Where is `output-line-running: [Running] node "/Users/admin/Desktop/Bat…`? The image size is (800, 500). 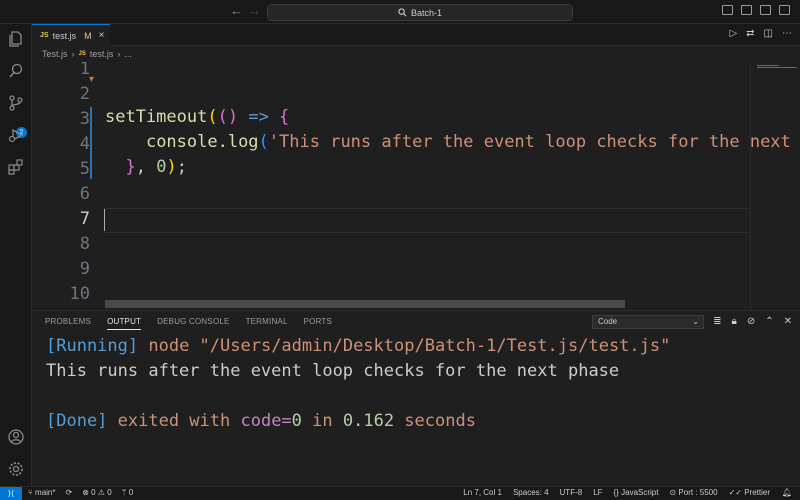
output-line-running: [Running] node "/Users/admin/Desktop/Bat… is located at coordinates (358, 346).